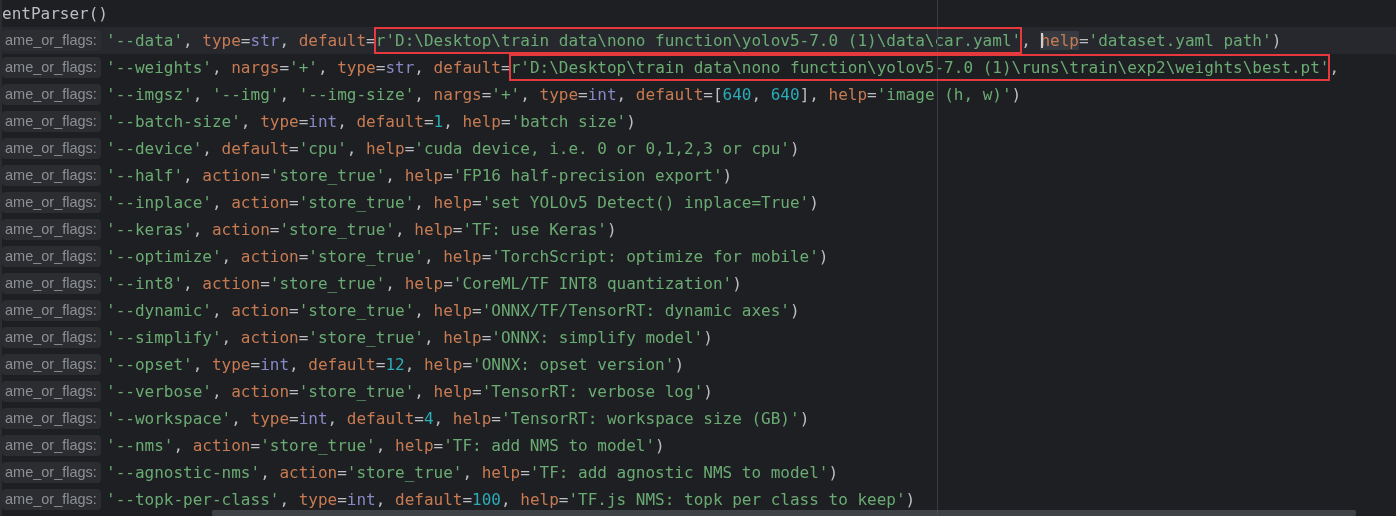 The height and width of the screenshot is (516, 1396). I want to click on code-line: '--verbose', action='store_true', help='TensorRT: verbose log'), so click(409, 391).